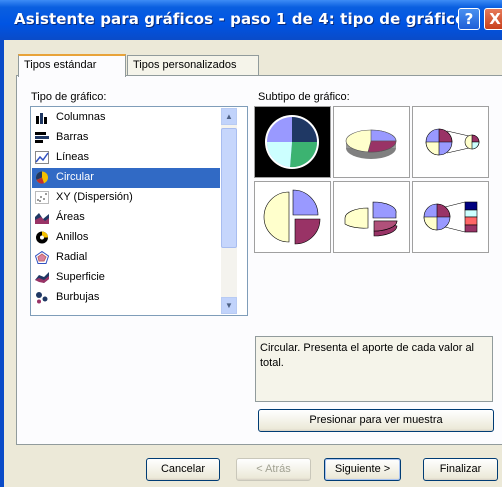 Image resolution: width=502 pixels, height=487 pixels. I want to click on scatter-chart-icon, so click(42, 197).